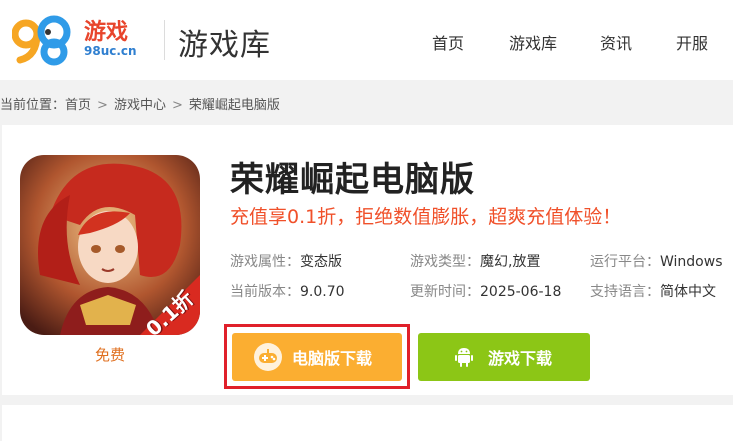 The image size is (733, 441). I want to click on logo-text: 游戏, so click(106, 32).